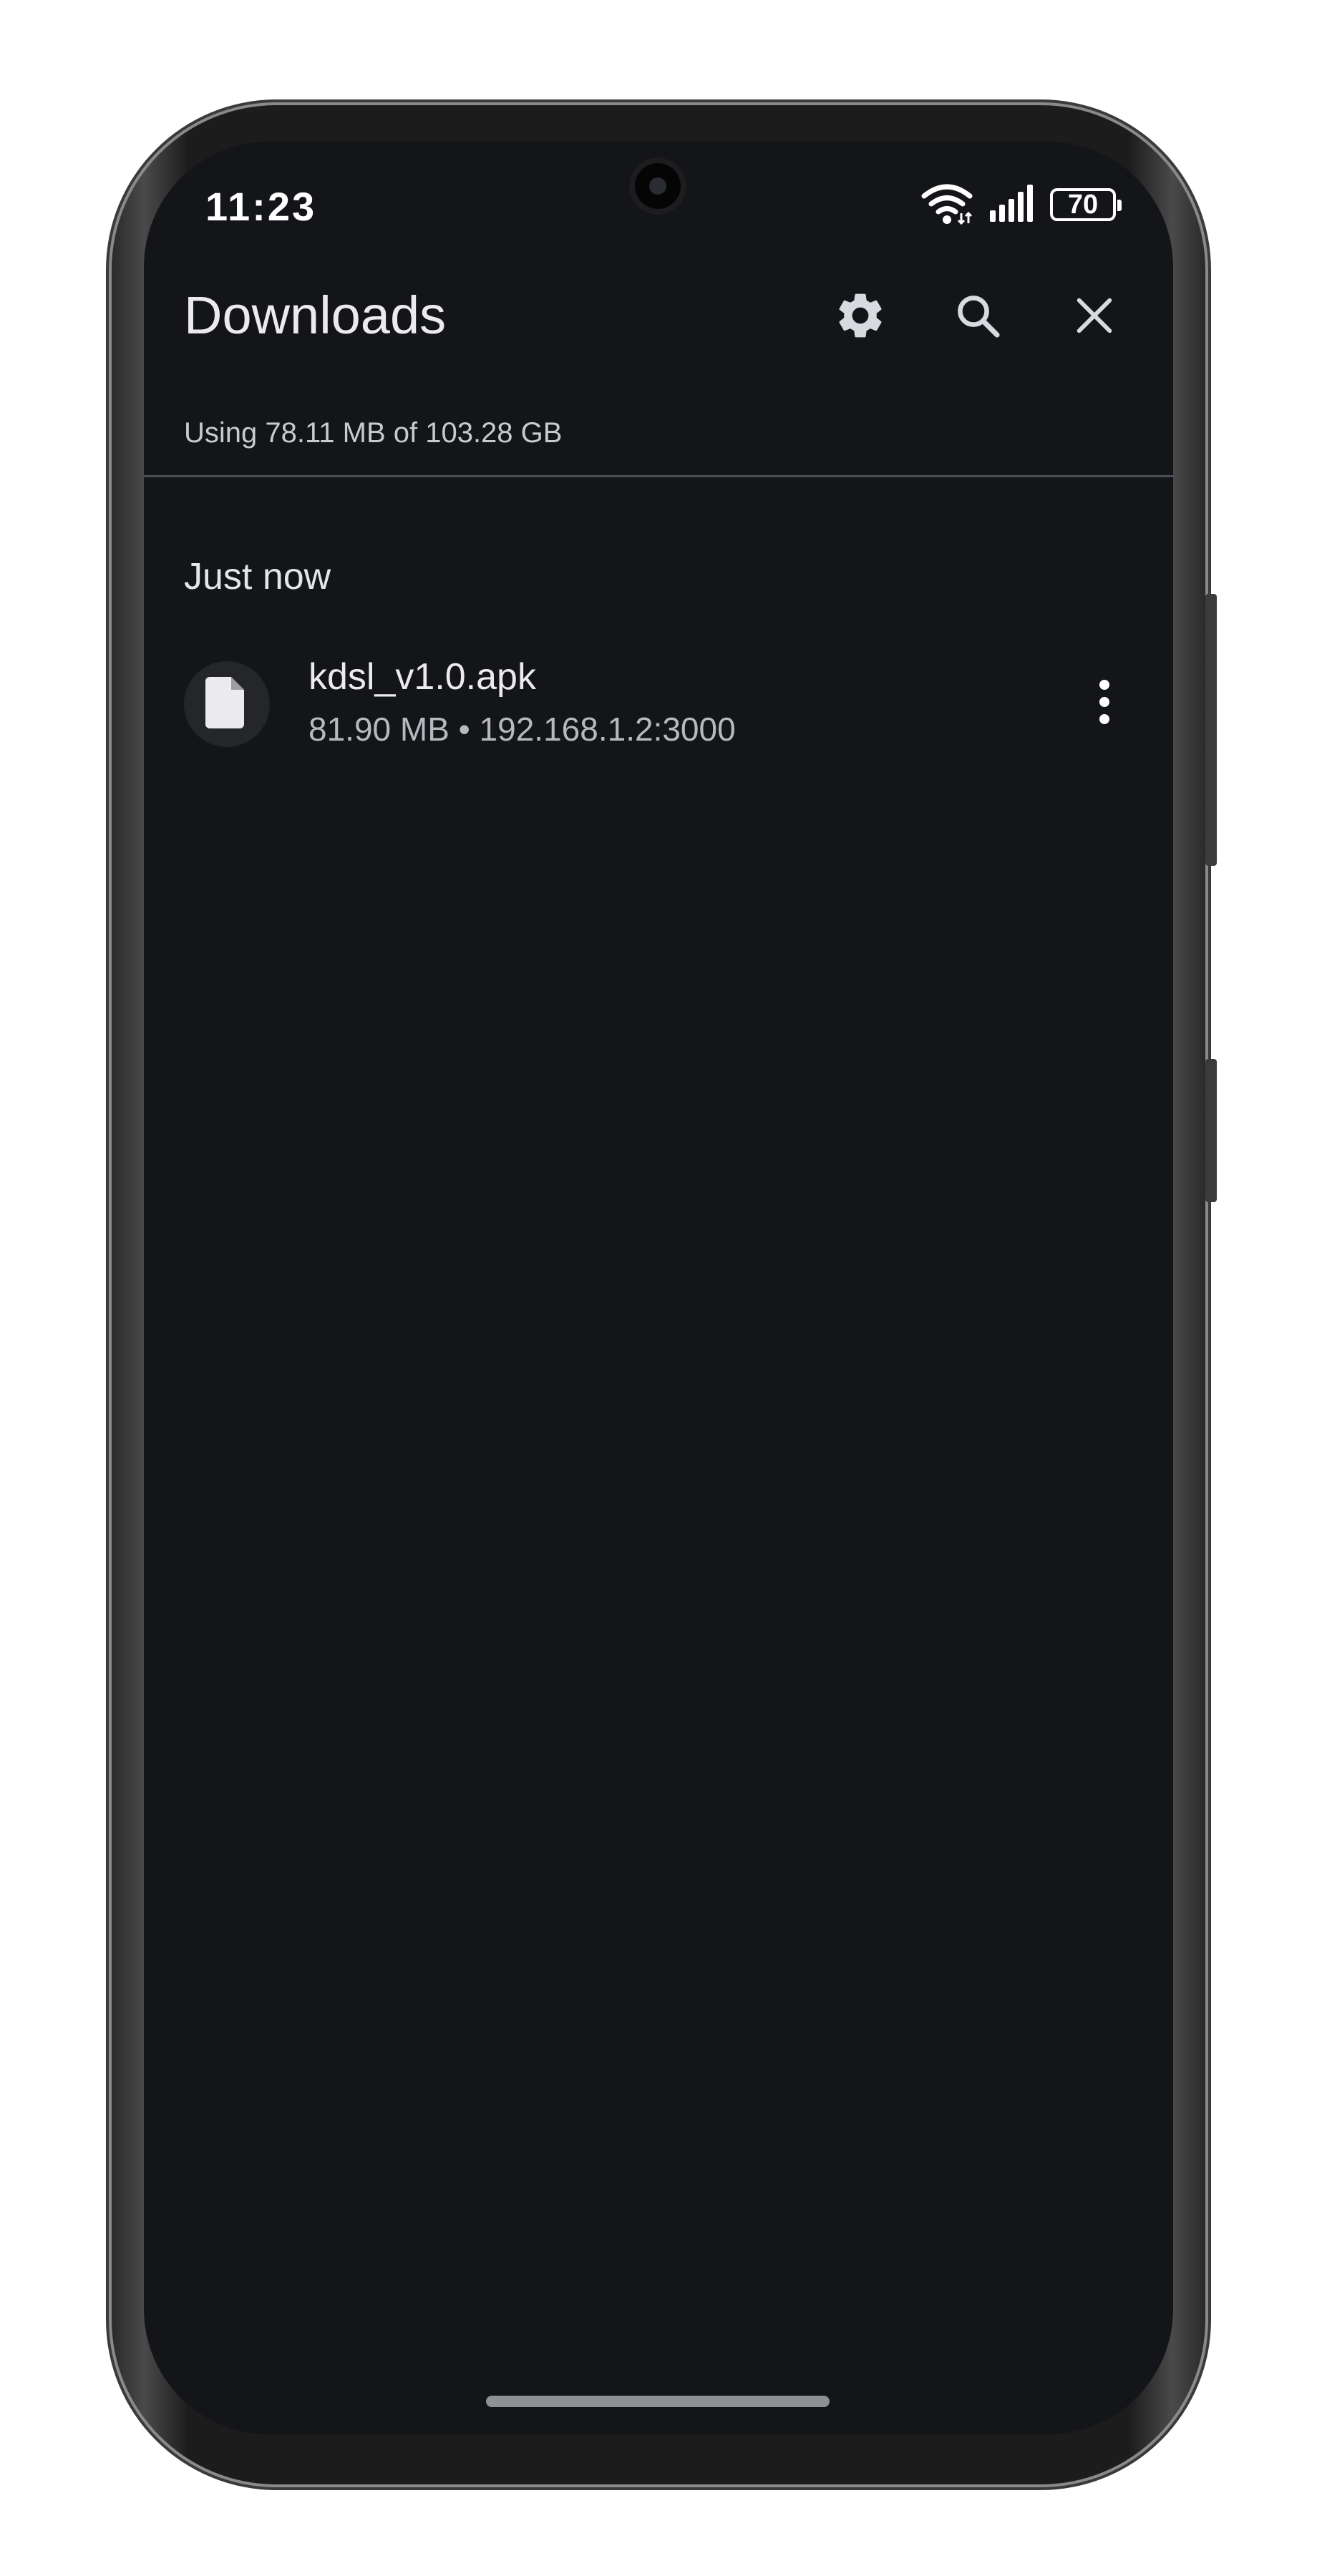 This screenshot has height=2576, width=1317. I want to click on close-icon, so click(1094, 317).